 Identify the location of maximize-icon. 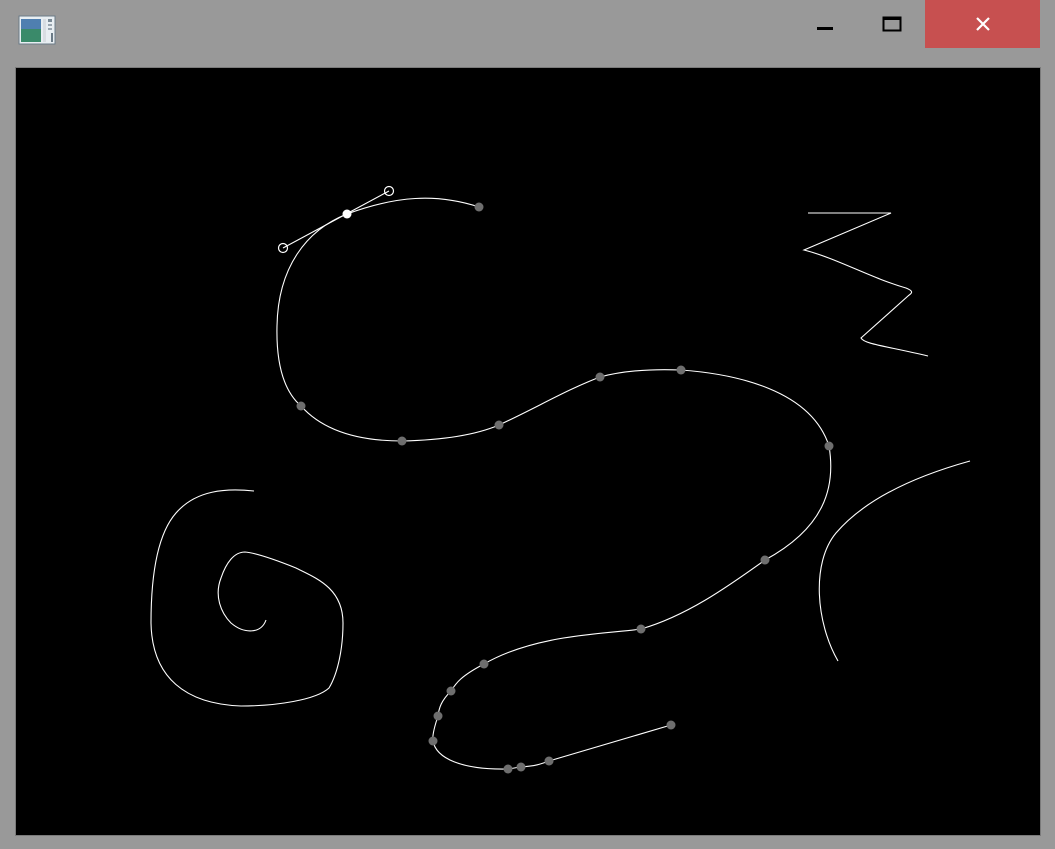
(892, 24).